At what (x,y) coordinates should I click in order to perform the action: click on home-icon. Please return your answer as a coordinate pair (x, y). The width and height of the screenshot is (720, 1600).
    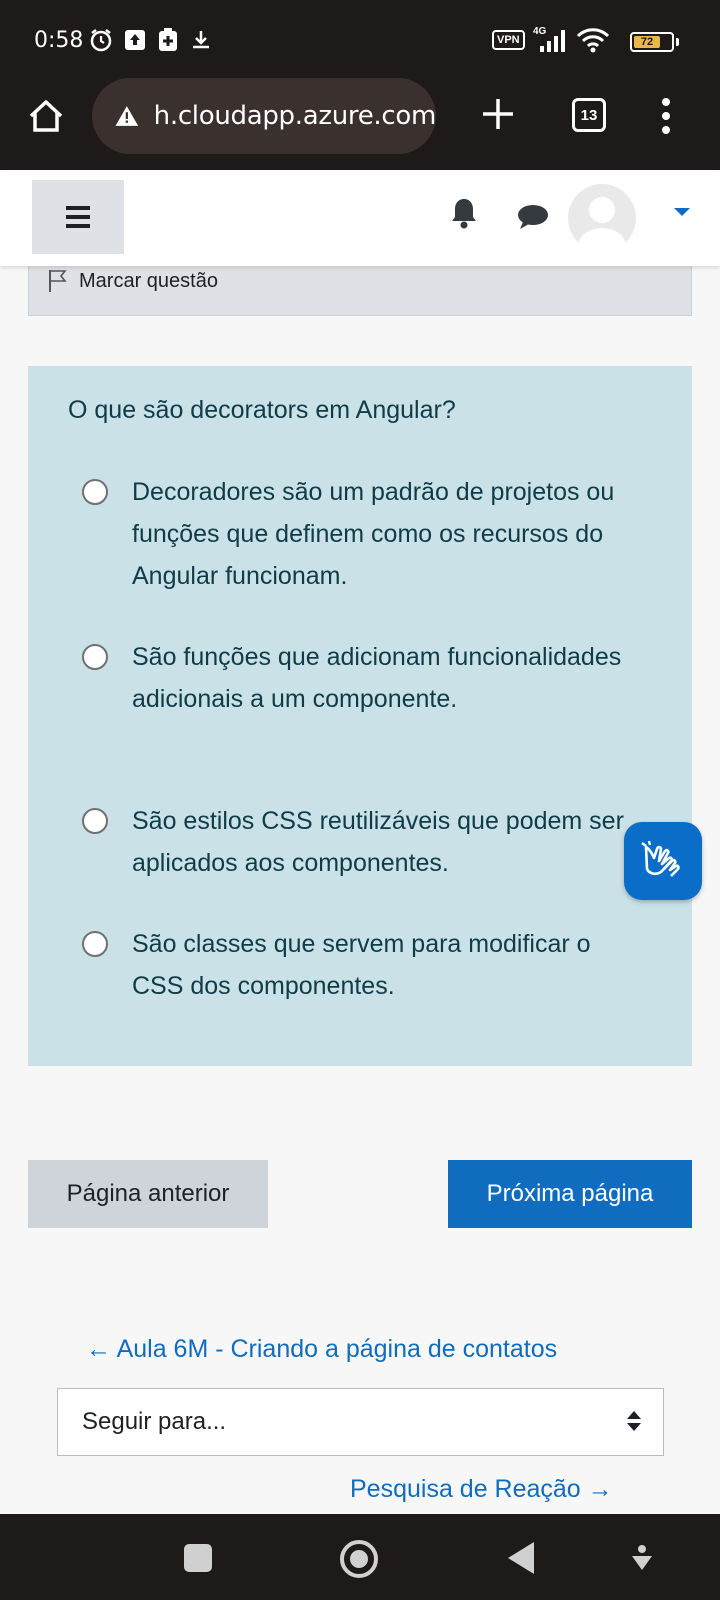
    Looking at the image, I should click on (46, 116).